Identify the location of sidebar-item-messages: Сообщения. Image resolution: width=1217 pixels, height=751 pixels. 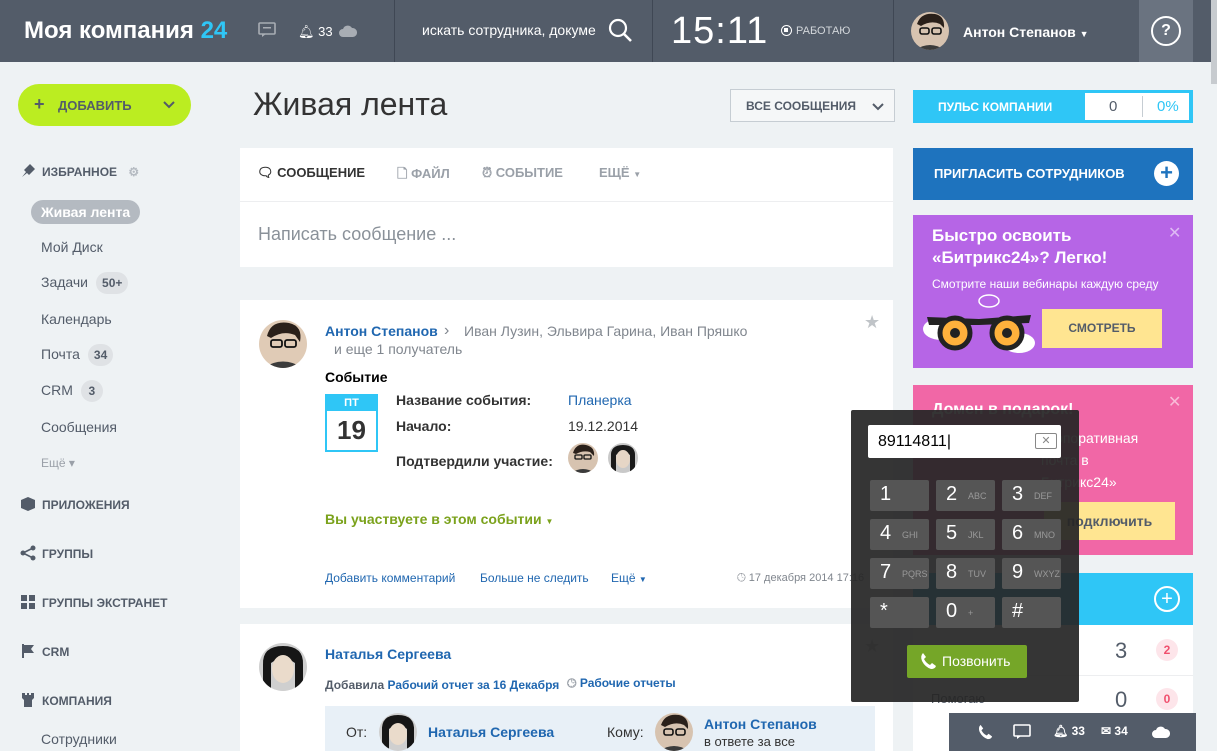
(79, 427).